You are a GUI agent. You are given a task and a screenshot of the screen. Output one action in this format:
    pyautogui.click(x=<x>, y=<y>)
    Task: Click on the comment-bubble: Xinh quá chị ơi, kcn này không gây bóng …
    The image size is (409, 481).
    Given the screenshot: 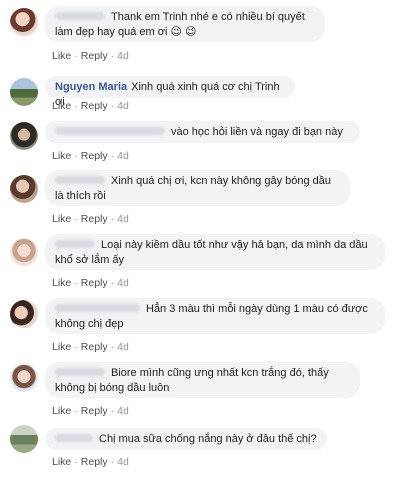 What is the action you would take?
    pyautogui.click(x=197, y=188)
    